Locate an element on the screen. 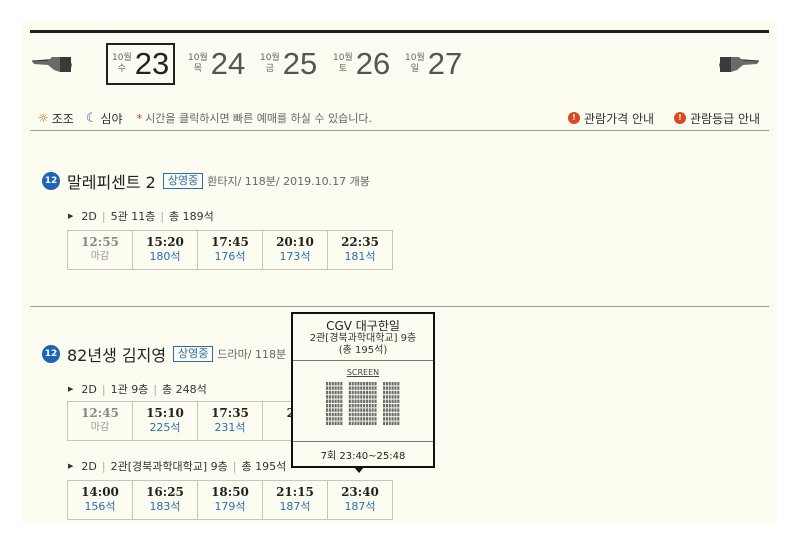 The image size is (799, 547). showtime-list: 12:45마감 15:10225석 17:35231석 202 is located at coordinates (197, 421).